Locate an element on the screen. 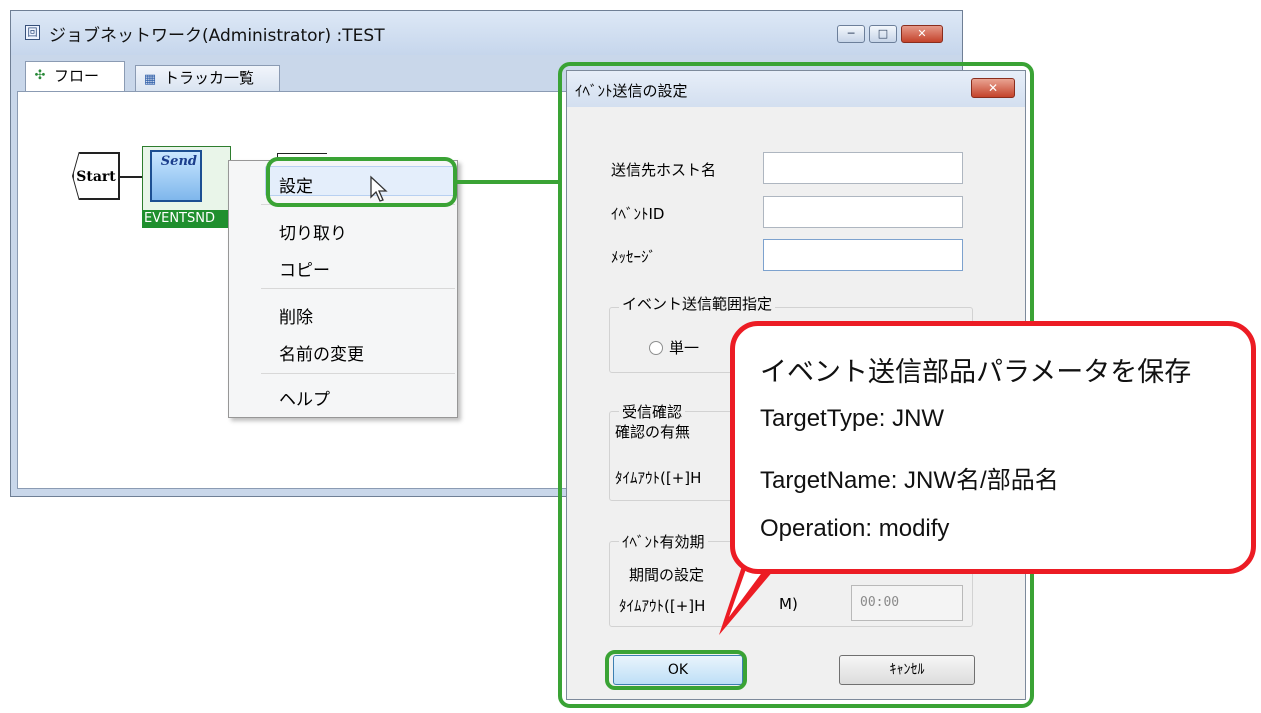 The height and width of the screenshot is (713, 1261). callout-line-3: TargetName: JNW名/部品名 is located at coordinates (909, 480).